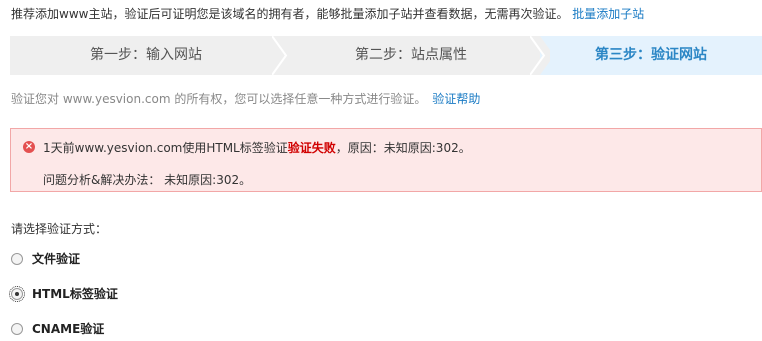 The width and height of the screenshot is (762, 341). What do you see at coordinates (17, 293) in the screenshot?
I see `radio-html` at bounding box center [17, 293].